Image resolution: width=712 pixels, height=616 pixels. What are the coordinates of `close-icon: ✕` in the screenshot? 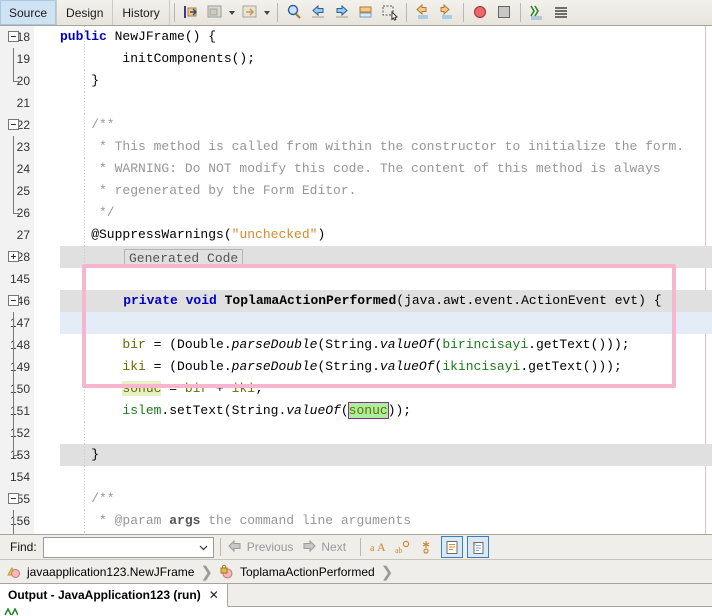 It's located at (214, 595).